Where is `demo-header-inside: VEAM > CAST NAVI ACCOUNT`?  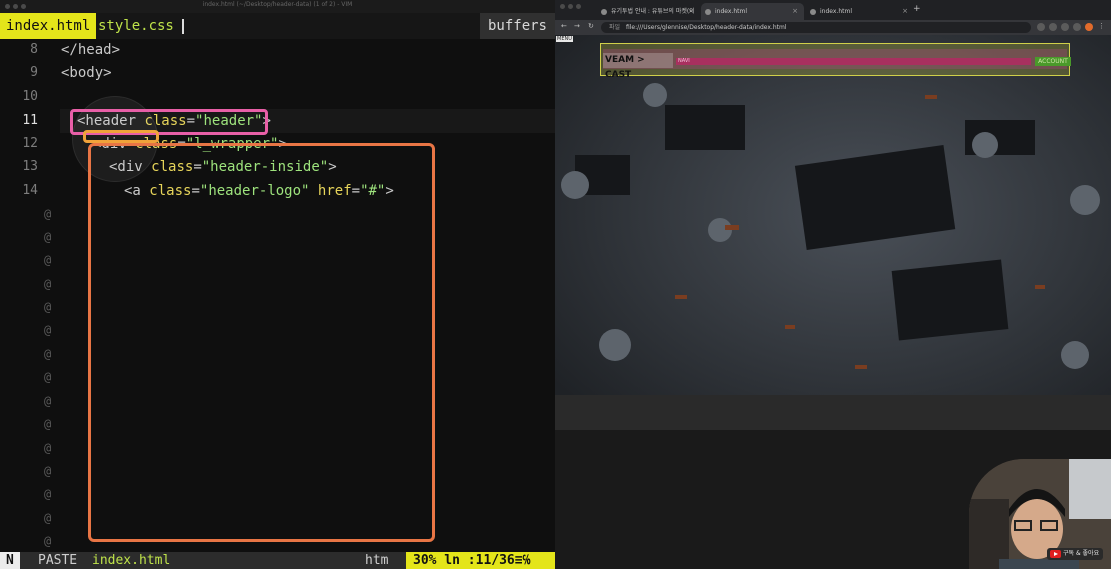 demo-header-inside: VEAM > CAST NAVI ACCOUNT is located at coordinates (837, 64).